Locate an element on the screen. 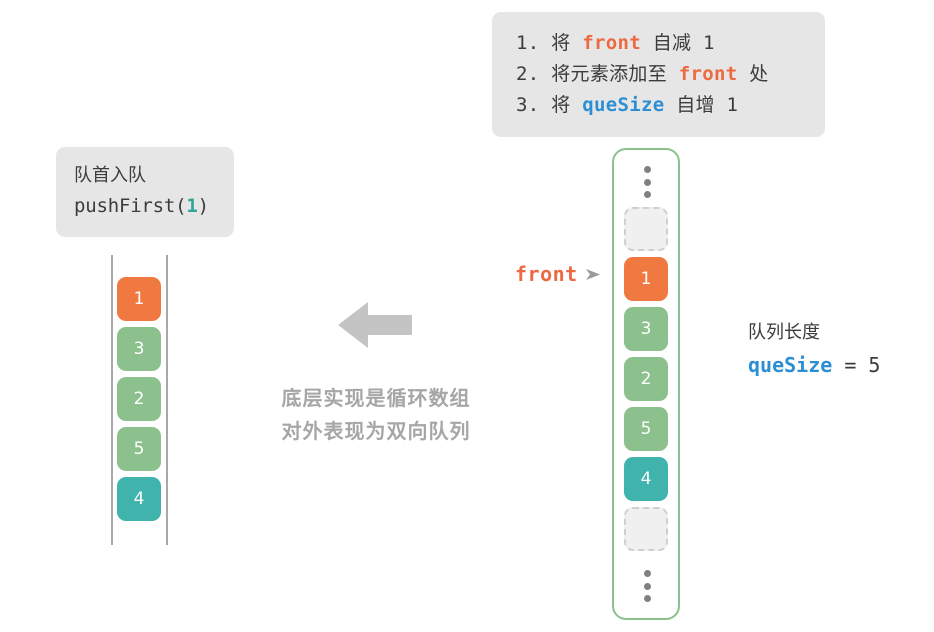 The height and width of the screenshot is (632, 934). deque-cell: 3 is located at coordinates (139, 349).